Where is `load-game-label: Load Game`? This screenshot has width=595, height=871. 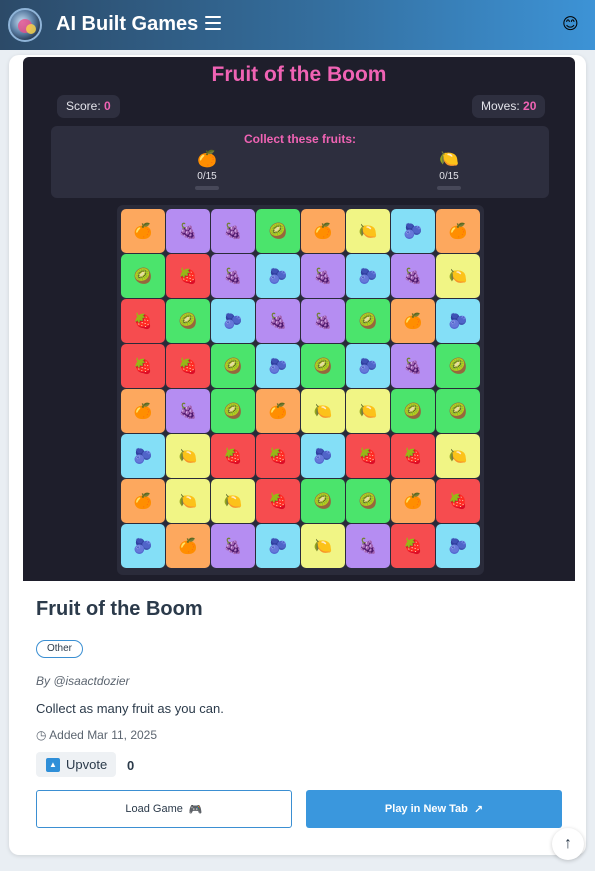
load-game-label: Load Game is located at coordinates (154, 809).